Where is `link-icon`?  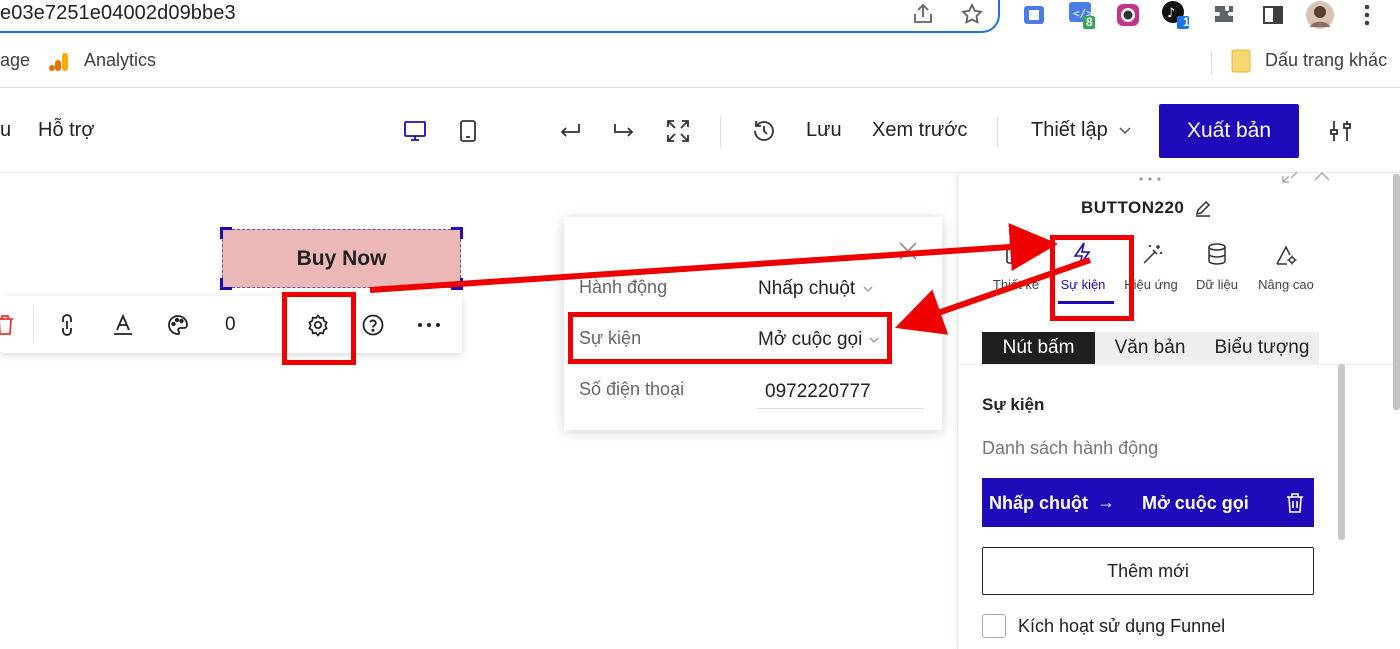 link-icon is located at coordinates (67, 325).